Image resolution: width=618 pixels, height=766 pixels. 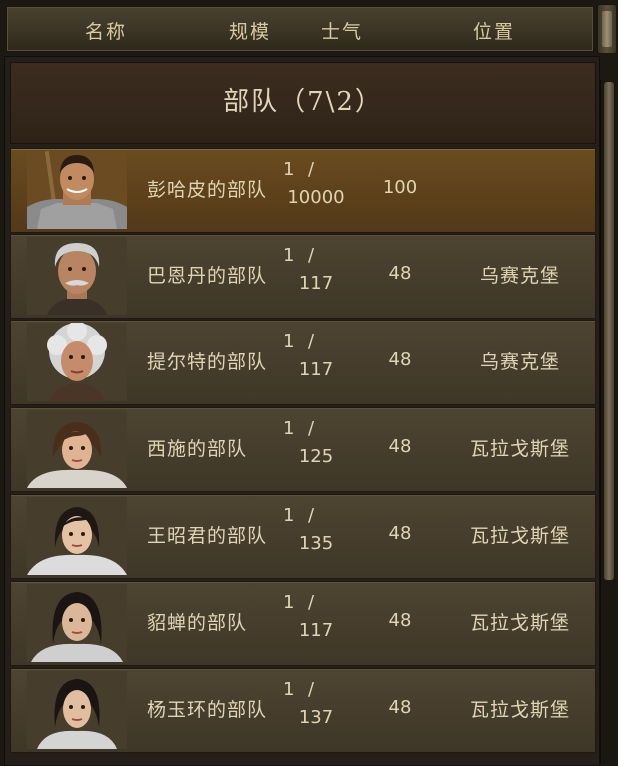 I want to click on portrait-old-man, so click(x=77, y=276).